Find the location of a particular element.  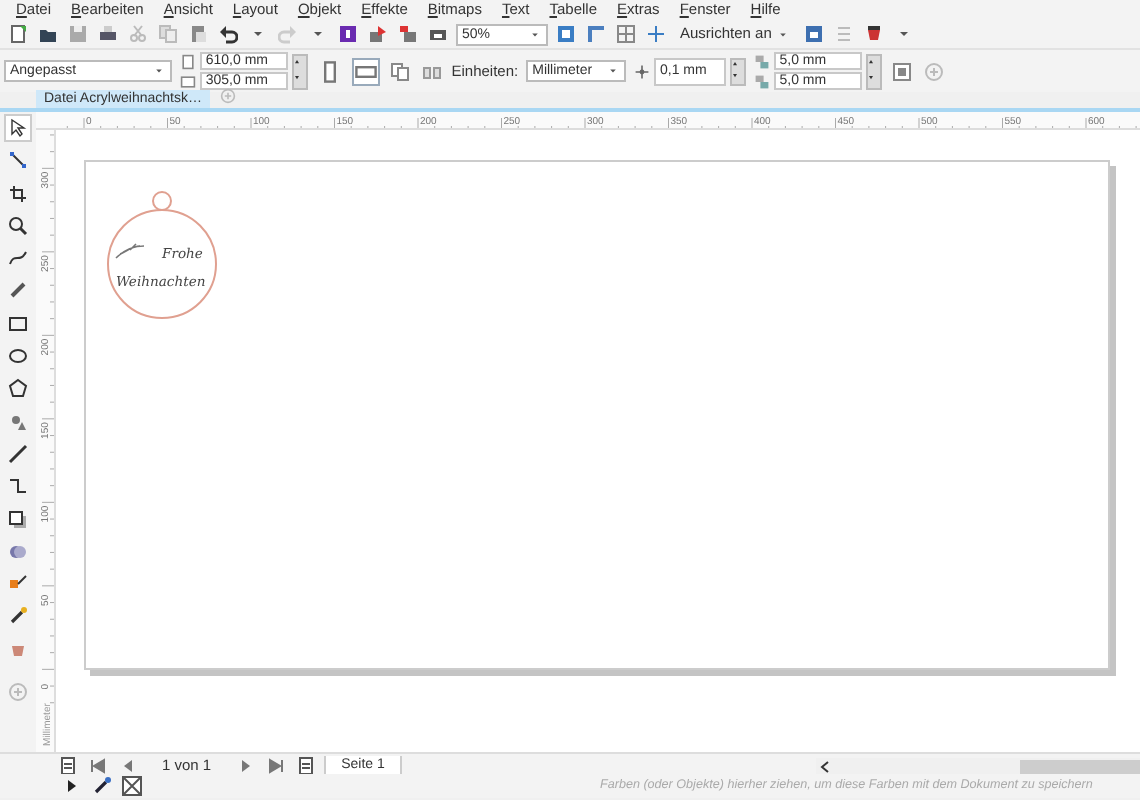

current-page-icon is located at coordinates (431, 71).